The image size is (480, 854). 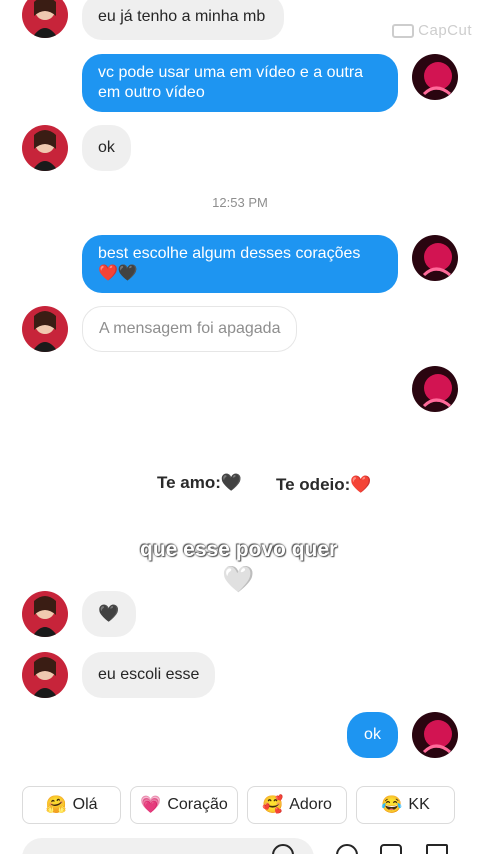 What do you see at coordinates (200, 482) in the screenshot?
I see `overlay-te-amo: Te amo:🖤` at bounding box center [200, 482].